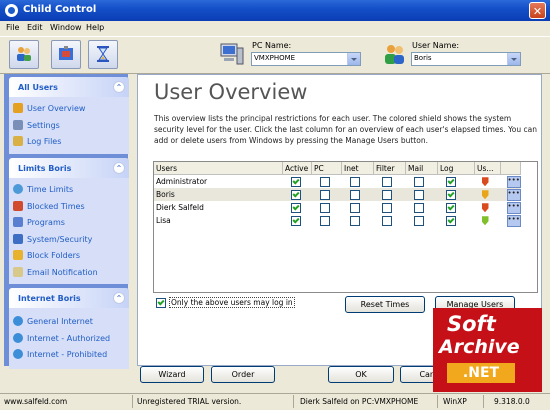  What do you see at coordinates (232, 54) in the screenshot?
I see `pc-icon` at bounding box center [232, 54].